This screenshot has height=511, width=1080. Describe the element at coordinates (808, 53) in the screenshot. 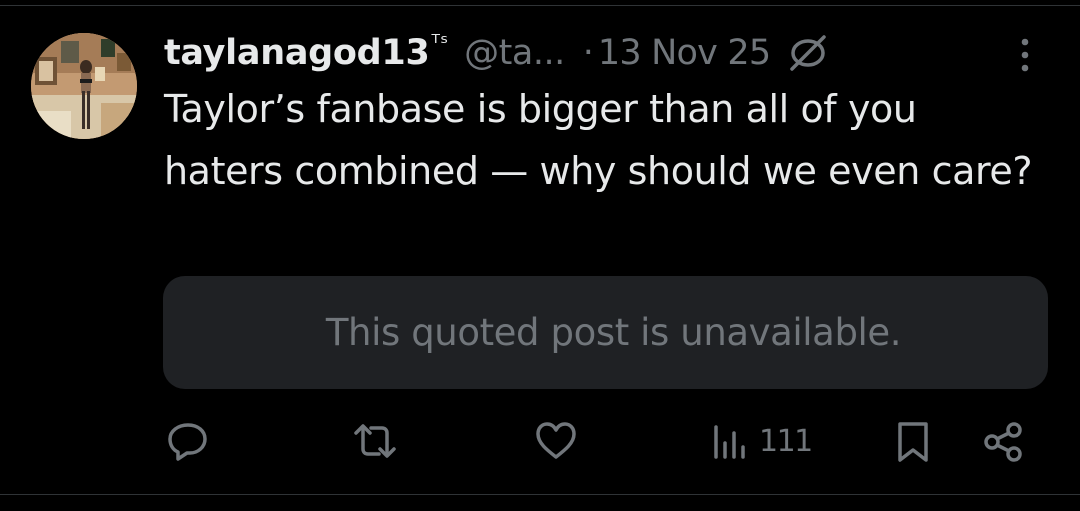

I see `no-sign-icon` at that location.